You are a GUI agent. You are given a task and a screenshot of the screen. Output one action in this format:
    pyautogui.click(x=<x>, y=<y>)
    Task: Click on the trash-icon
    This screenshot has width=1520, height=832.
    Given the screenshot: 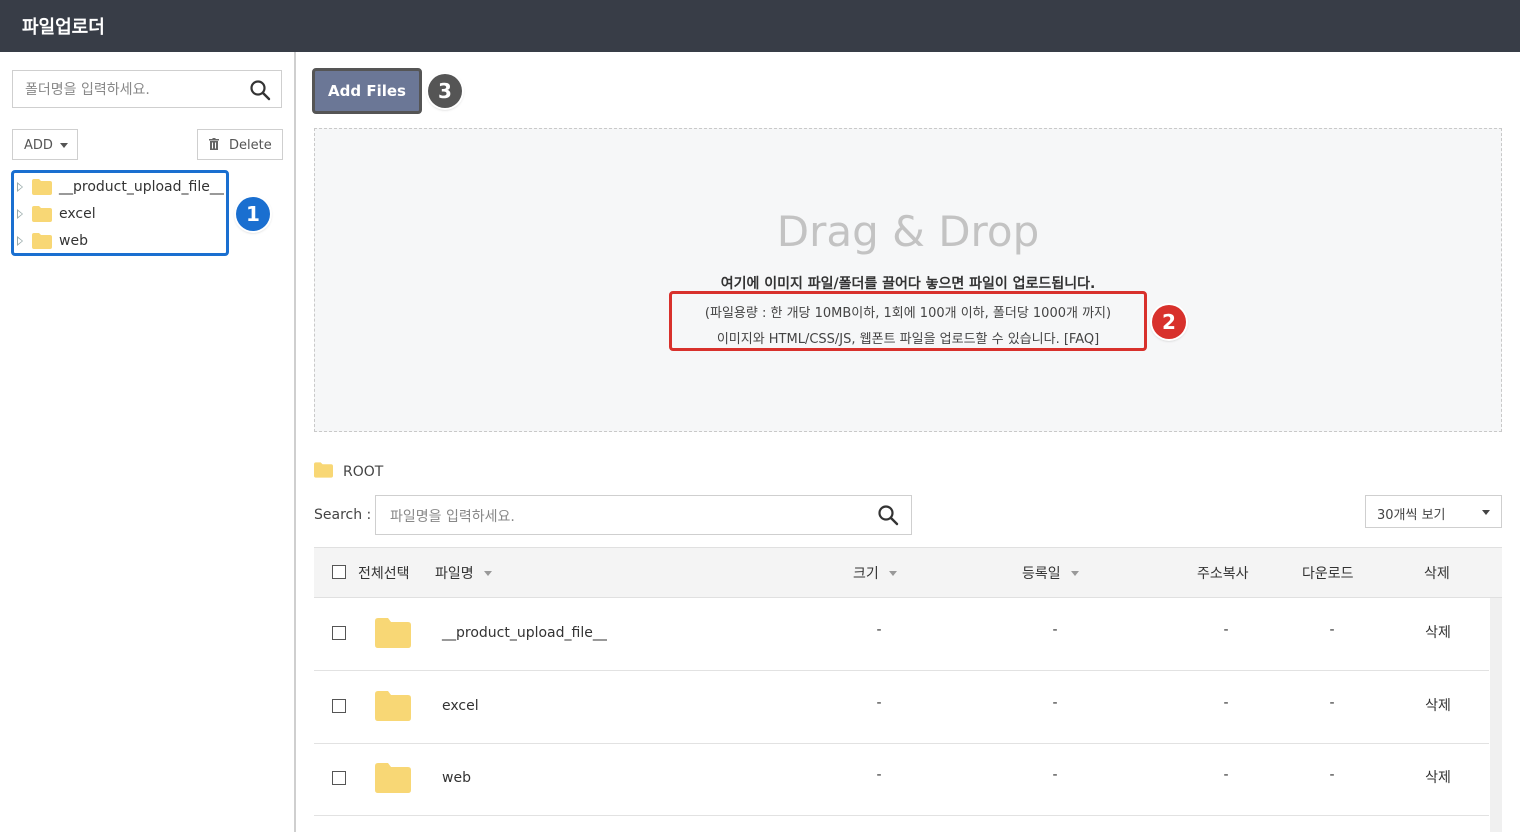 What is the action you would take?
    pyautogui.click(x=214, y=144)
    